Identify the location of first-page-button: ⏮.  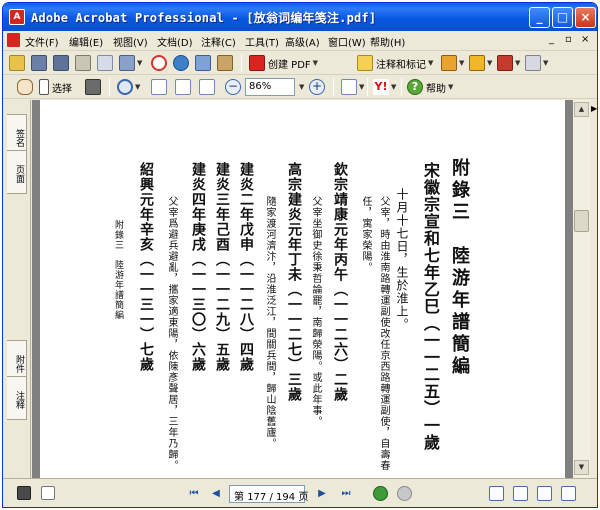
(194, 494).